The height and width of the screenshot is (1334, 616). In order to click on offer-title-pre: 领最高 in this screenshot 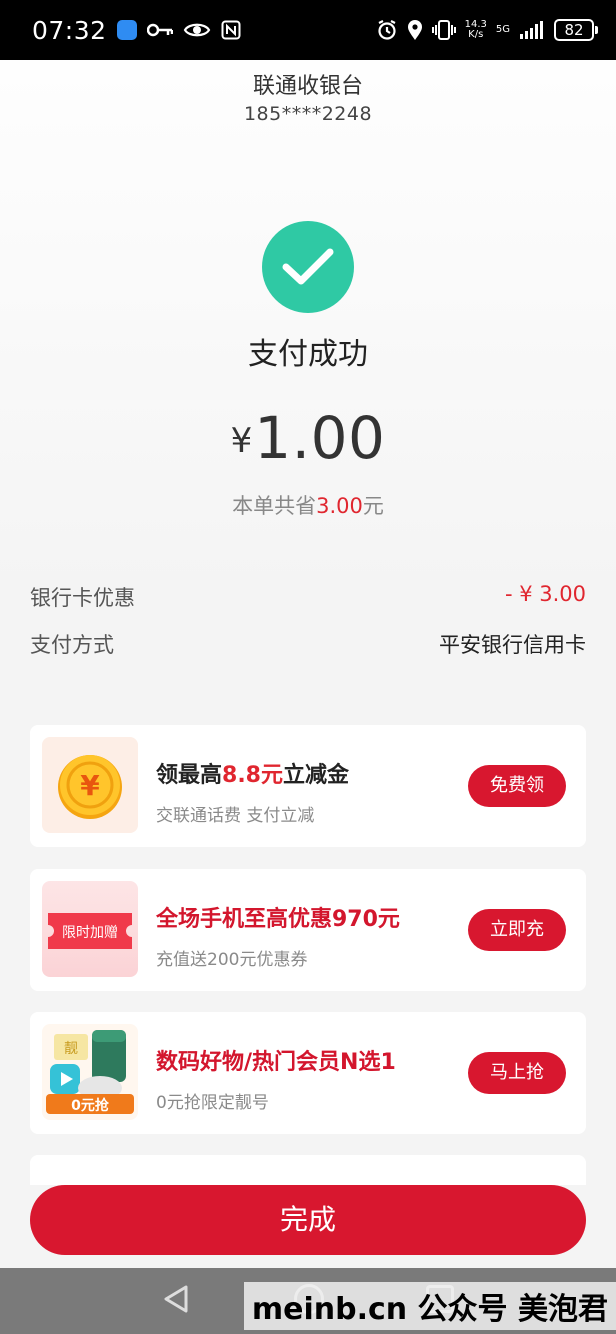, I will do `click(189, 775)`.